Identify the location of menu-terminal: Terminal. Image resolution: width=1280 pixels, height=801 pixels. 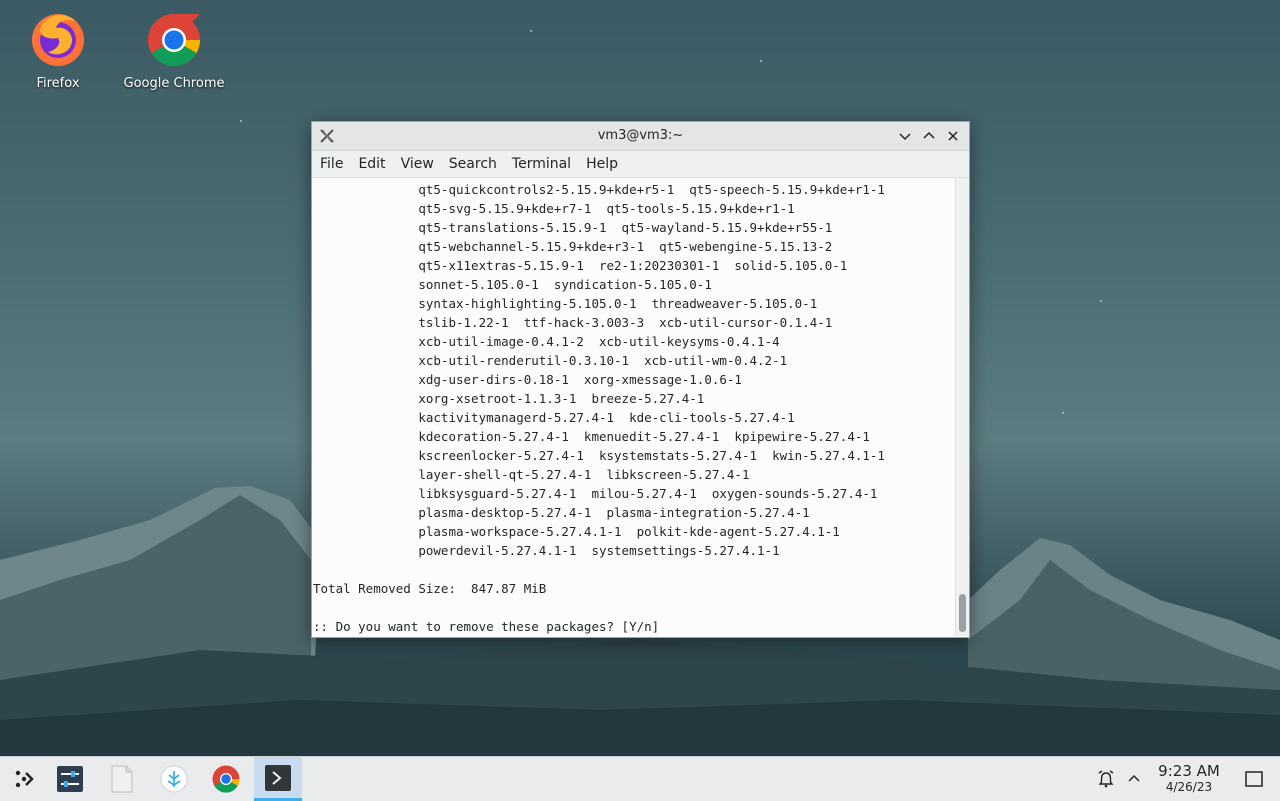
(541, 164).